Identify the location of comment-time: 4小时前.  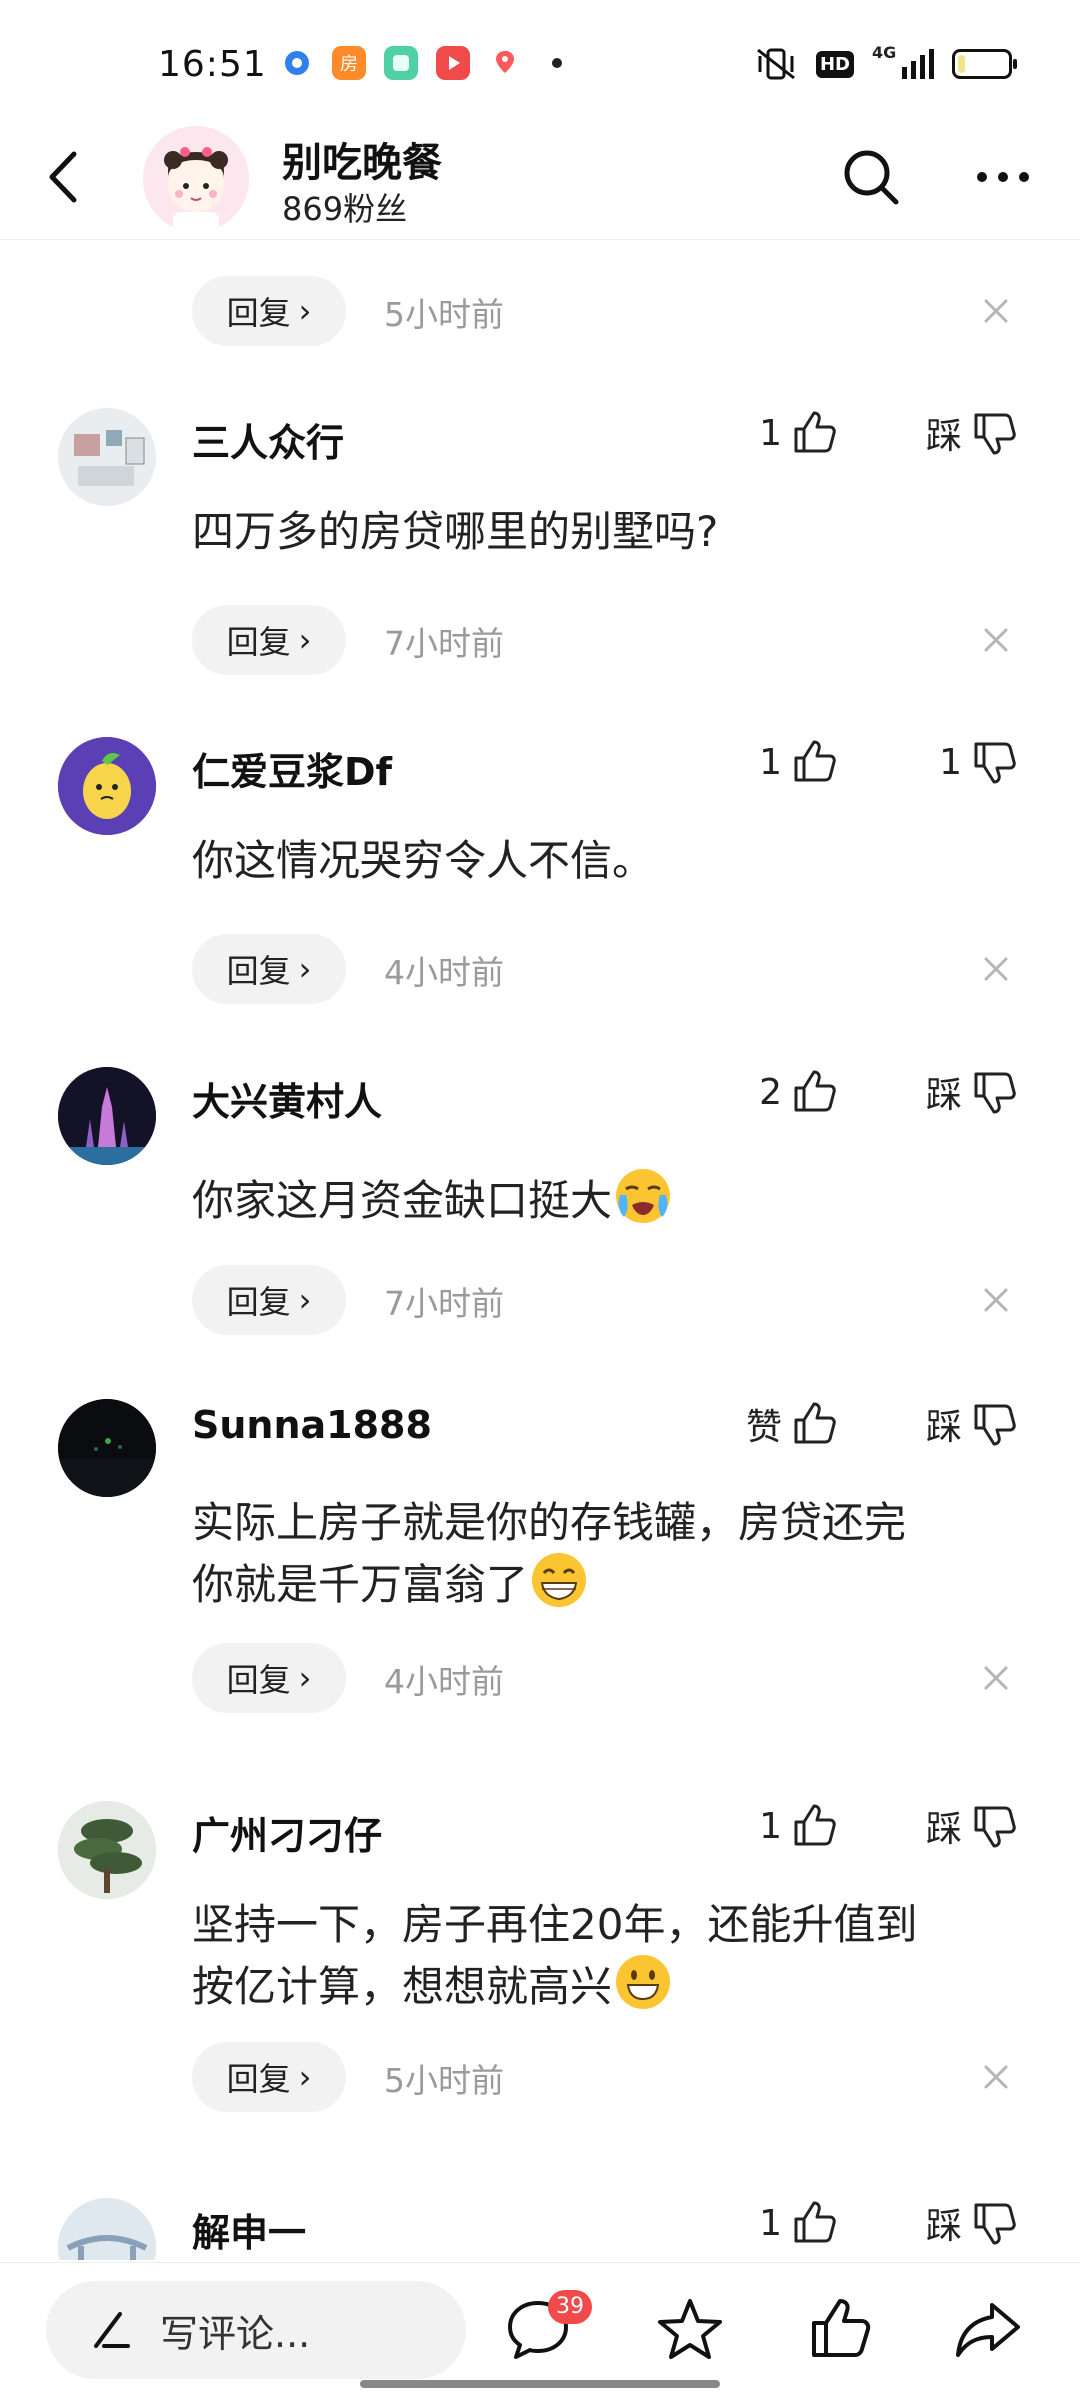
(444, 1681).